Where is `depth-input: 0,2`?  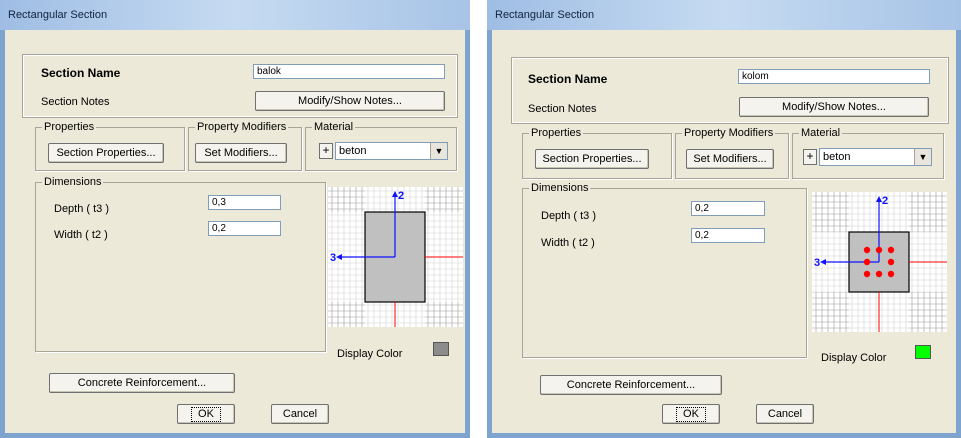 depth-input: 0,2 is located at coordinates (728, 208).